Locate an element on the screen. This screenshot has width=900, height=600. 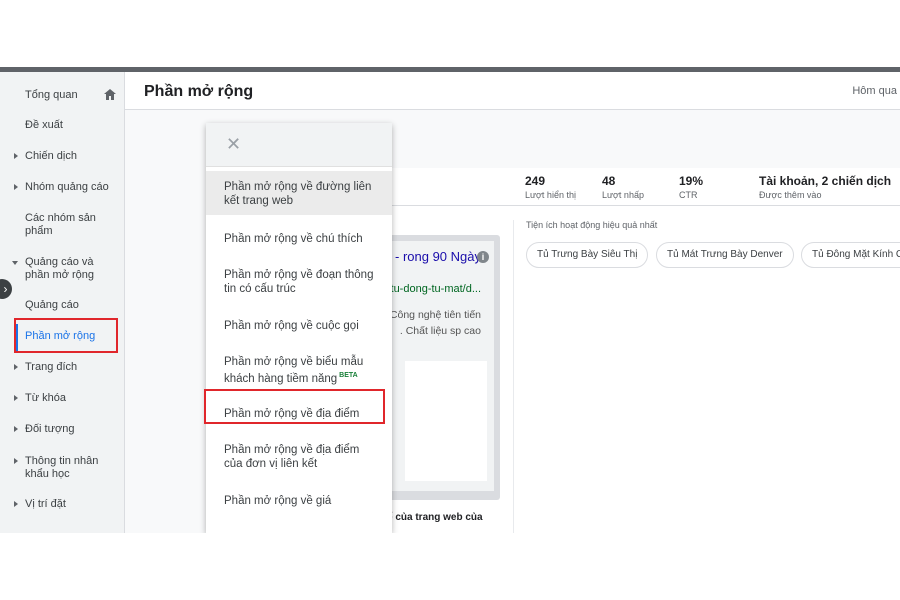
sidebar-item-ads: Quảng cáo is located at coordinates (62, 307).